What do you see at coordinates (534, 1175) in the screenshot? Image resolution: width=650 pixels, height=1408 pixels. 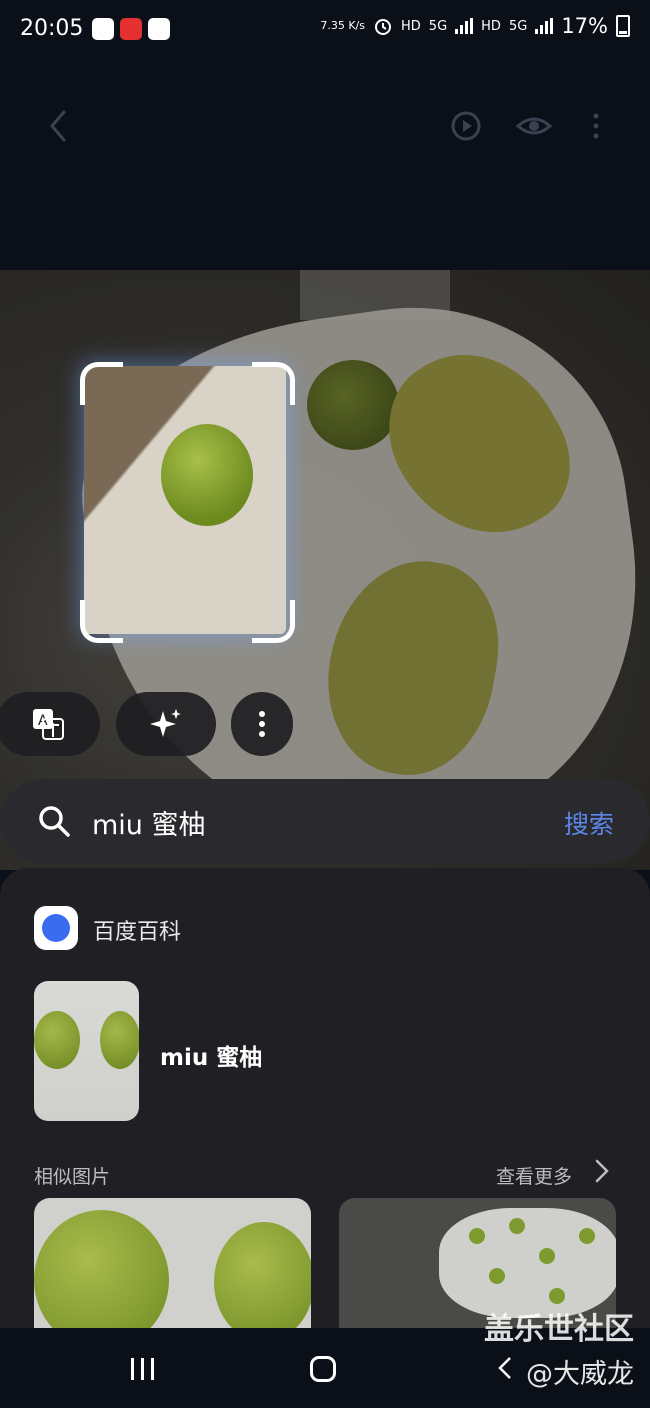 I see `see-more-link: 查看更多` at bounding box center [534, 1175].